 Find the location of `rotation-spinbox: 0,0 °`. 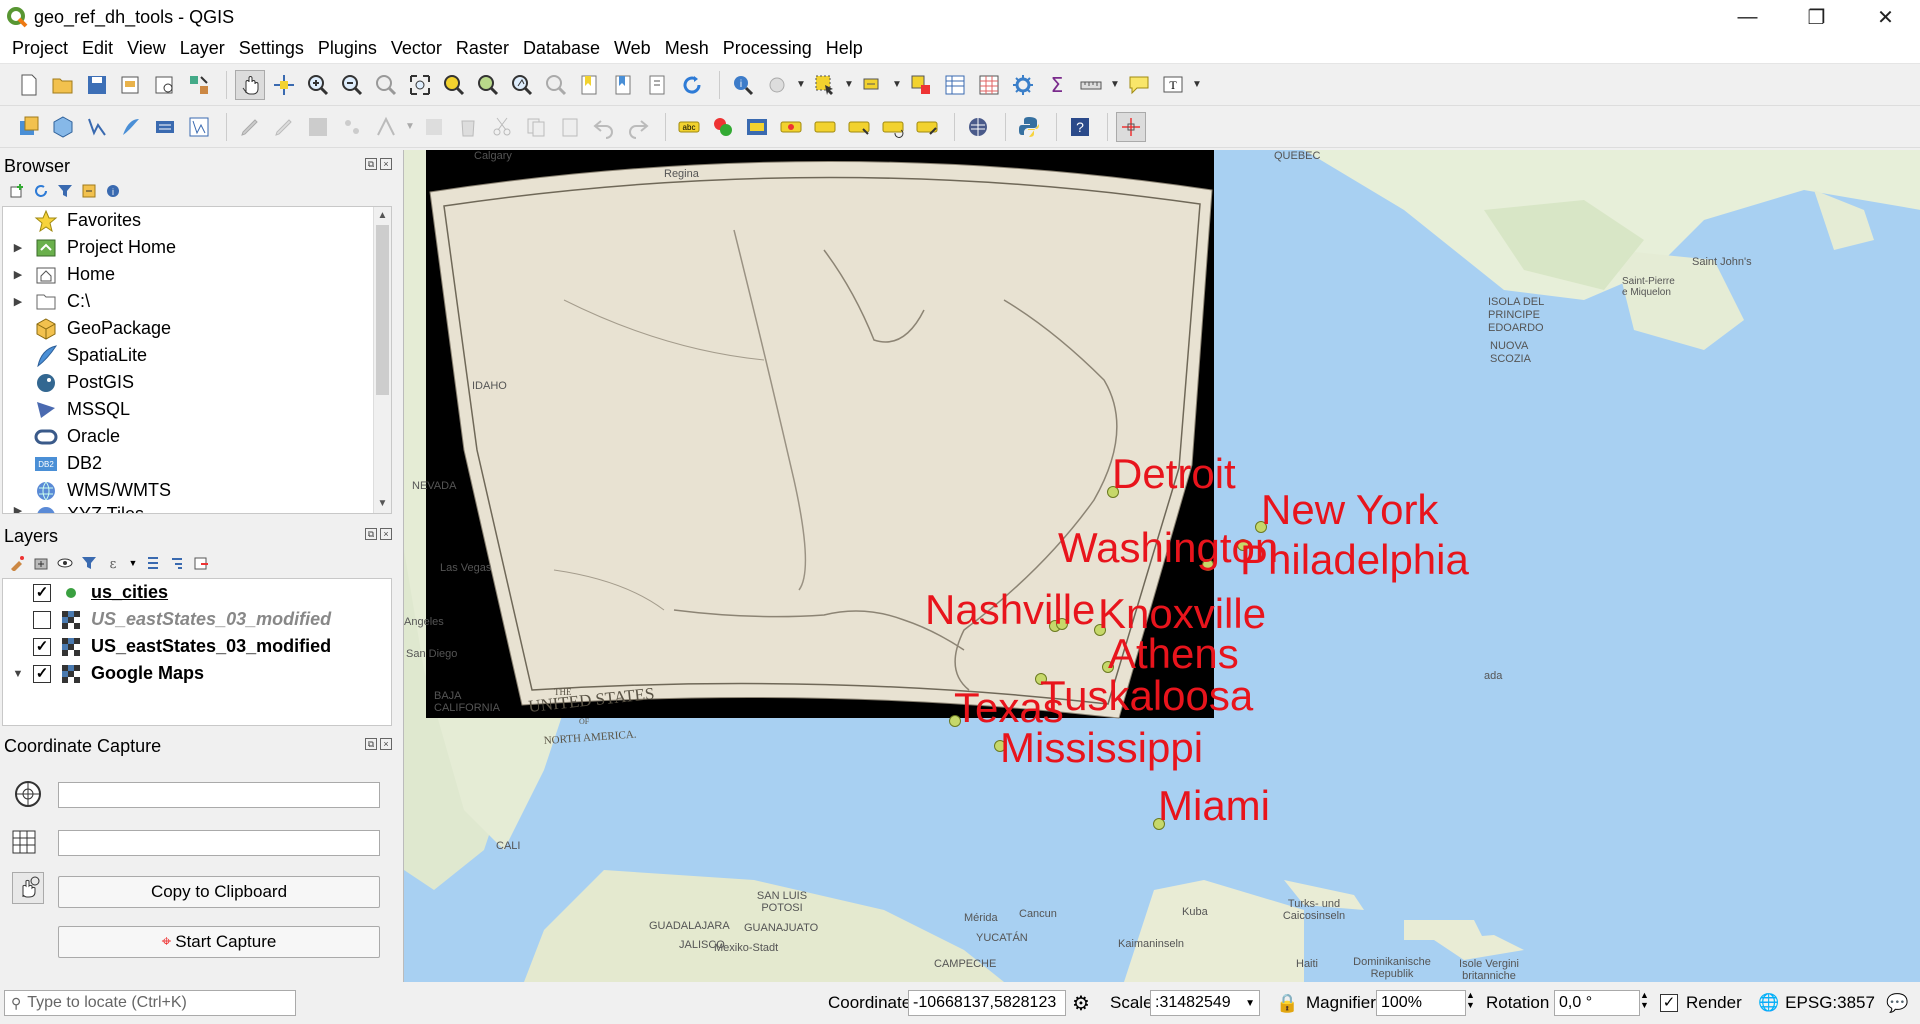

rotation-spinbox: 0,0 ° is located at coordinates (1597, 1003).